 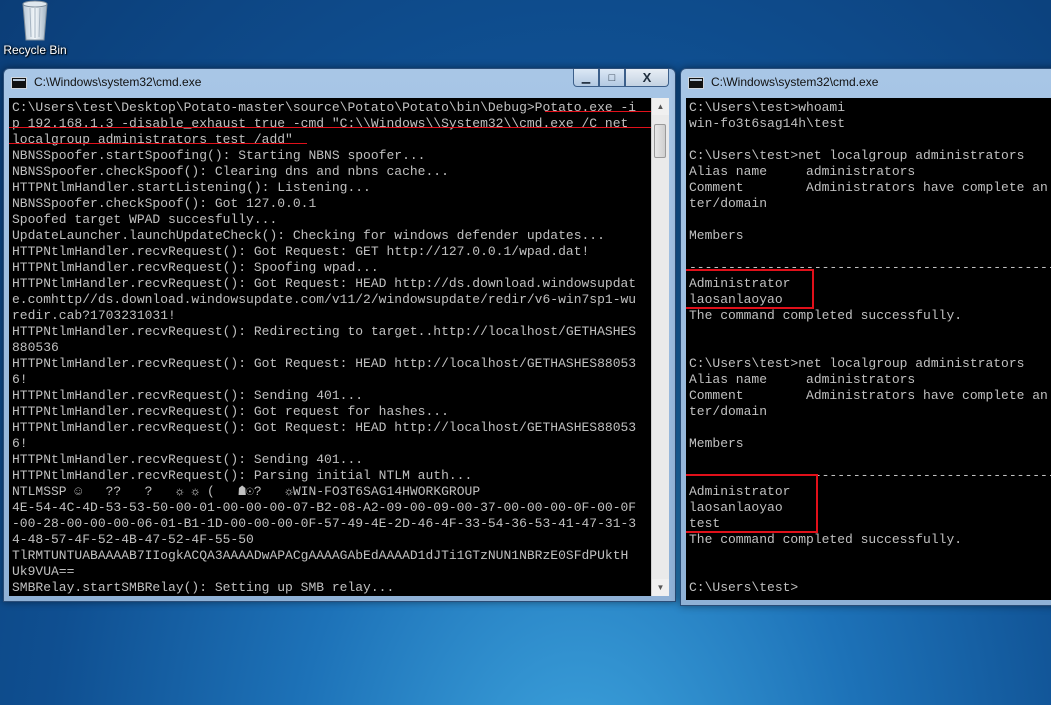 I want to click on title-bar: C:\Windows\system32\cmd.exe ▁ □ X, so click(x=339, y=83).